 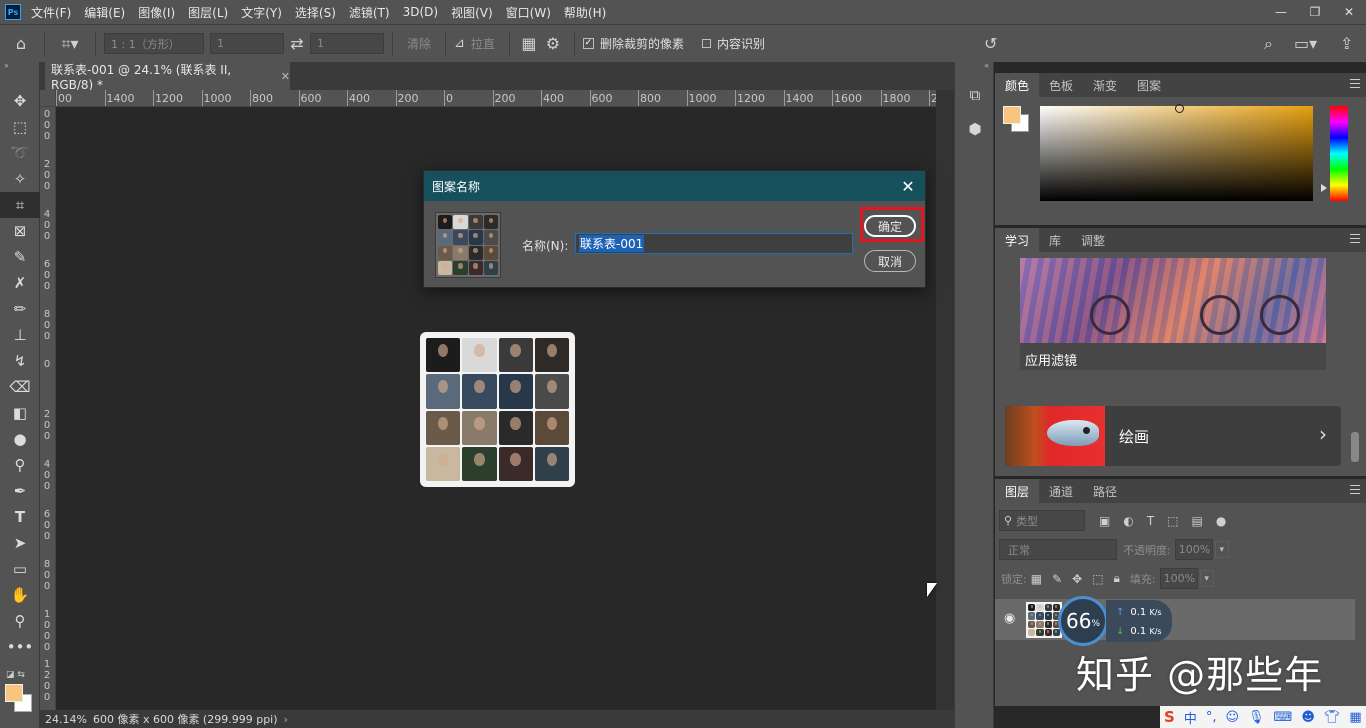 What do you see at coordinates (315, 12) in the screenshot?
I see `menu-select: 选择(S)` at bounding box center [315, 12].